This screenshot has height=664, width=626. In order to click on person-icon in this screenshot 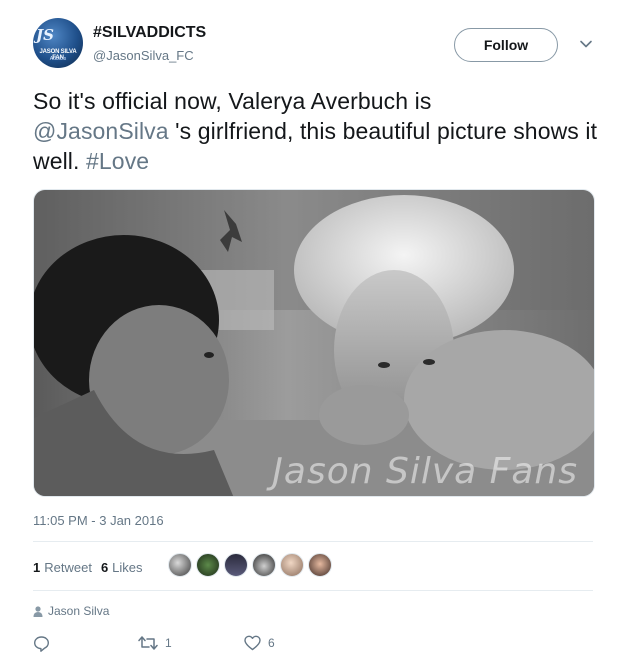, I will do `click(38, 611)`.